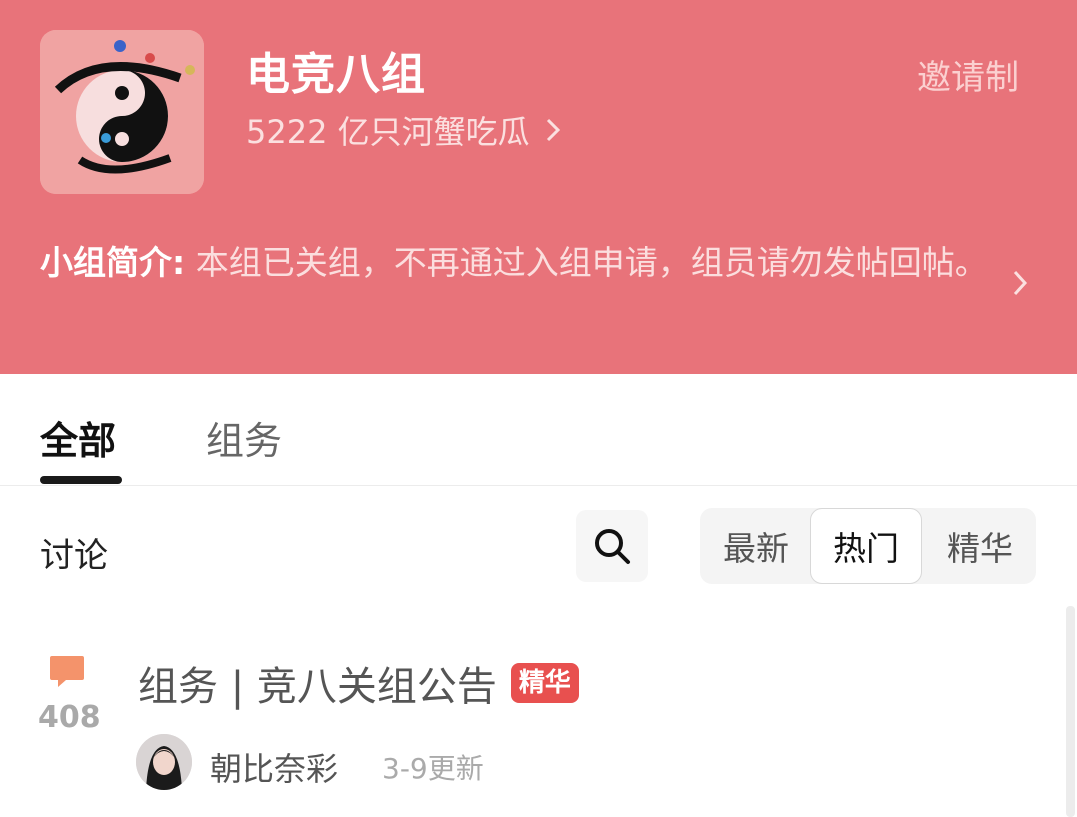  What do you see at coordinates (553, 130) in the screenshot?
I see `chevron-right-icon` at bounding box center [553, 130].